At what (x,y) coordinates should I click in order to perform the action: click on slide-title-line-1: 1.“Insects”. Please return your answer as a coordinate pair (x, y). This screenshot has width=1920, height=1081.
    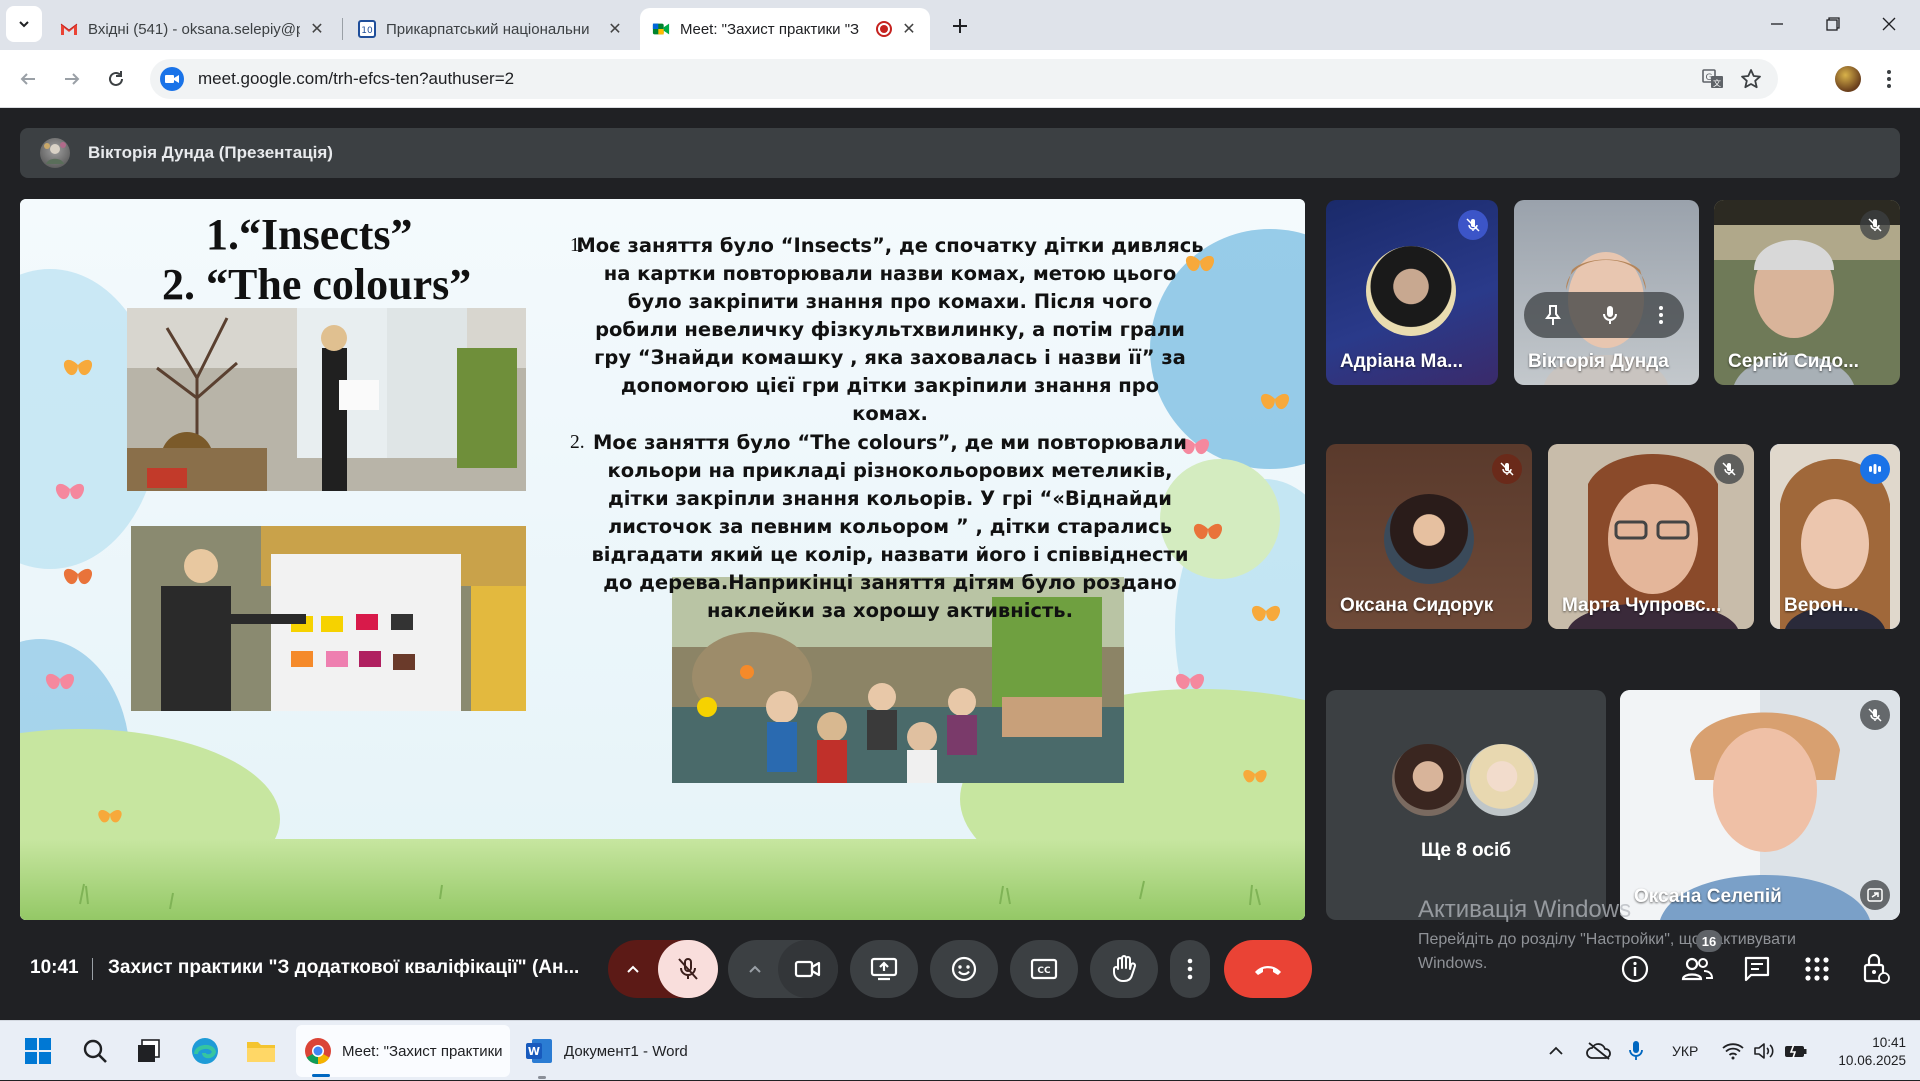
    Looking at the image, I should click on (309, 234).